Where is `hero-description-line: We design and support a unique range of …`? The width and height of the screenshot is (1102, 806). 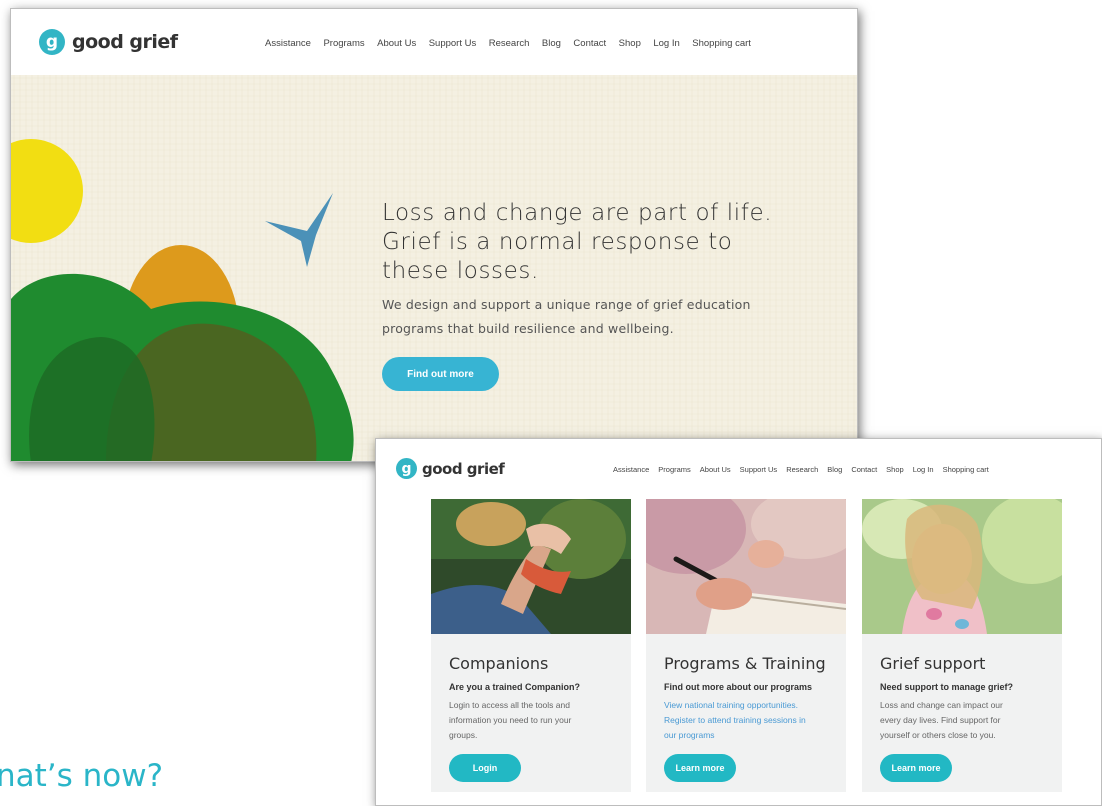 hero-description-line: We design and support a unique range of … is located at coordinates (566, 304).